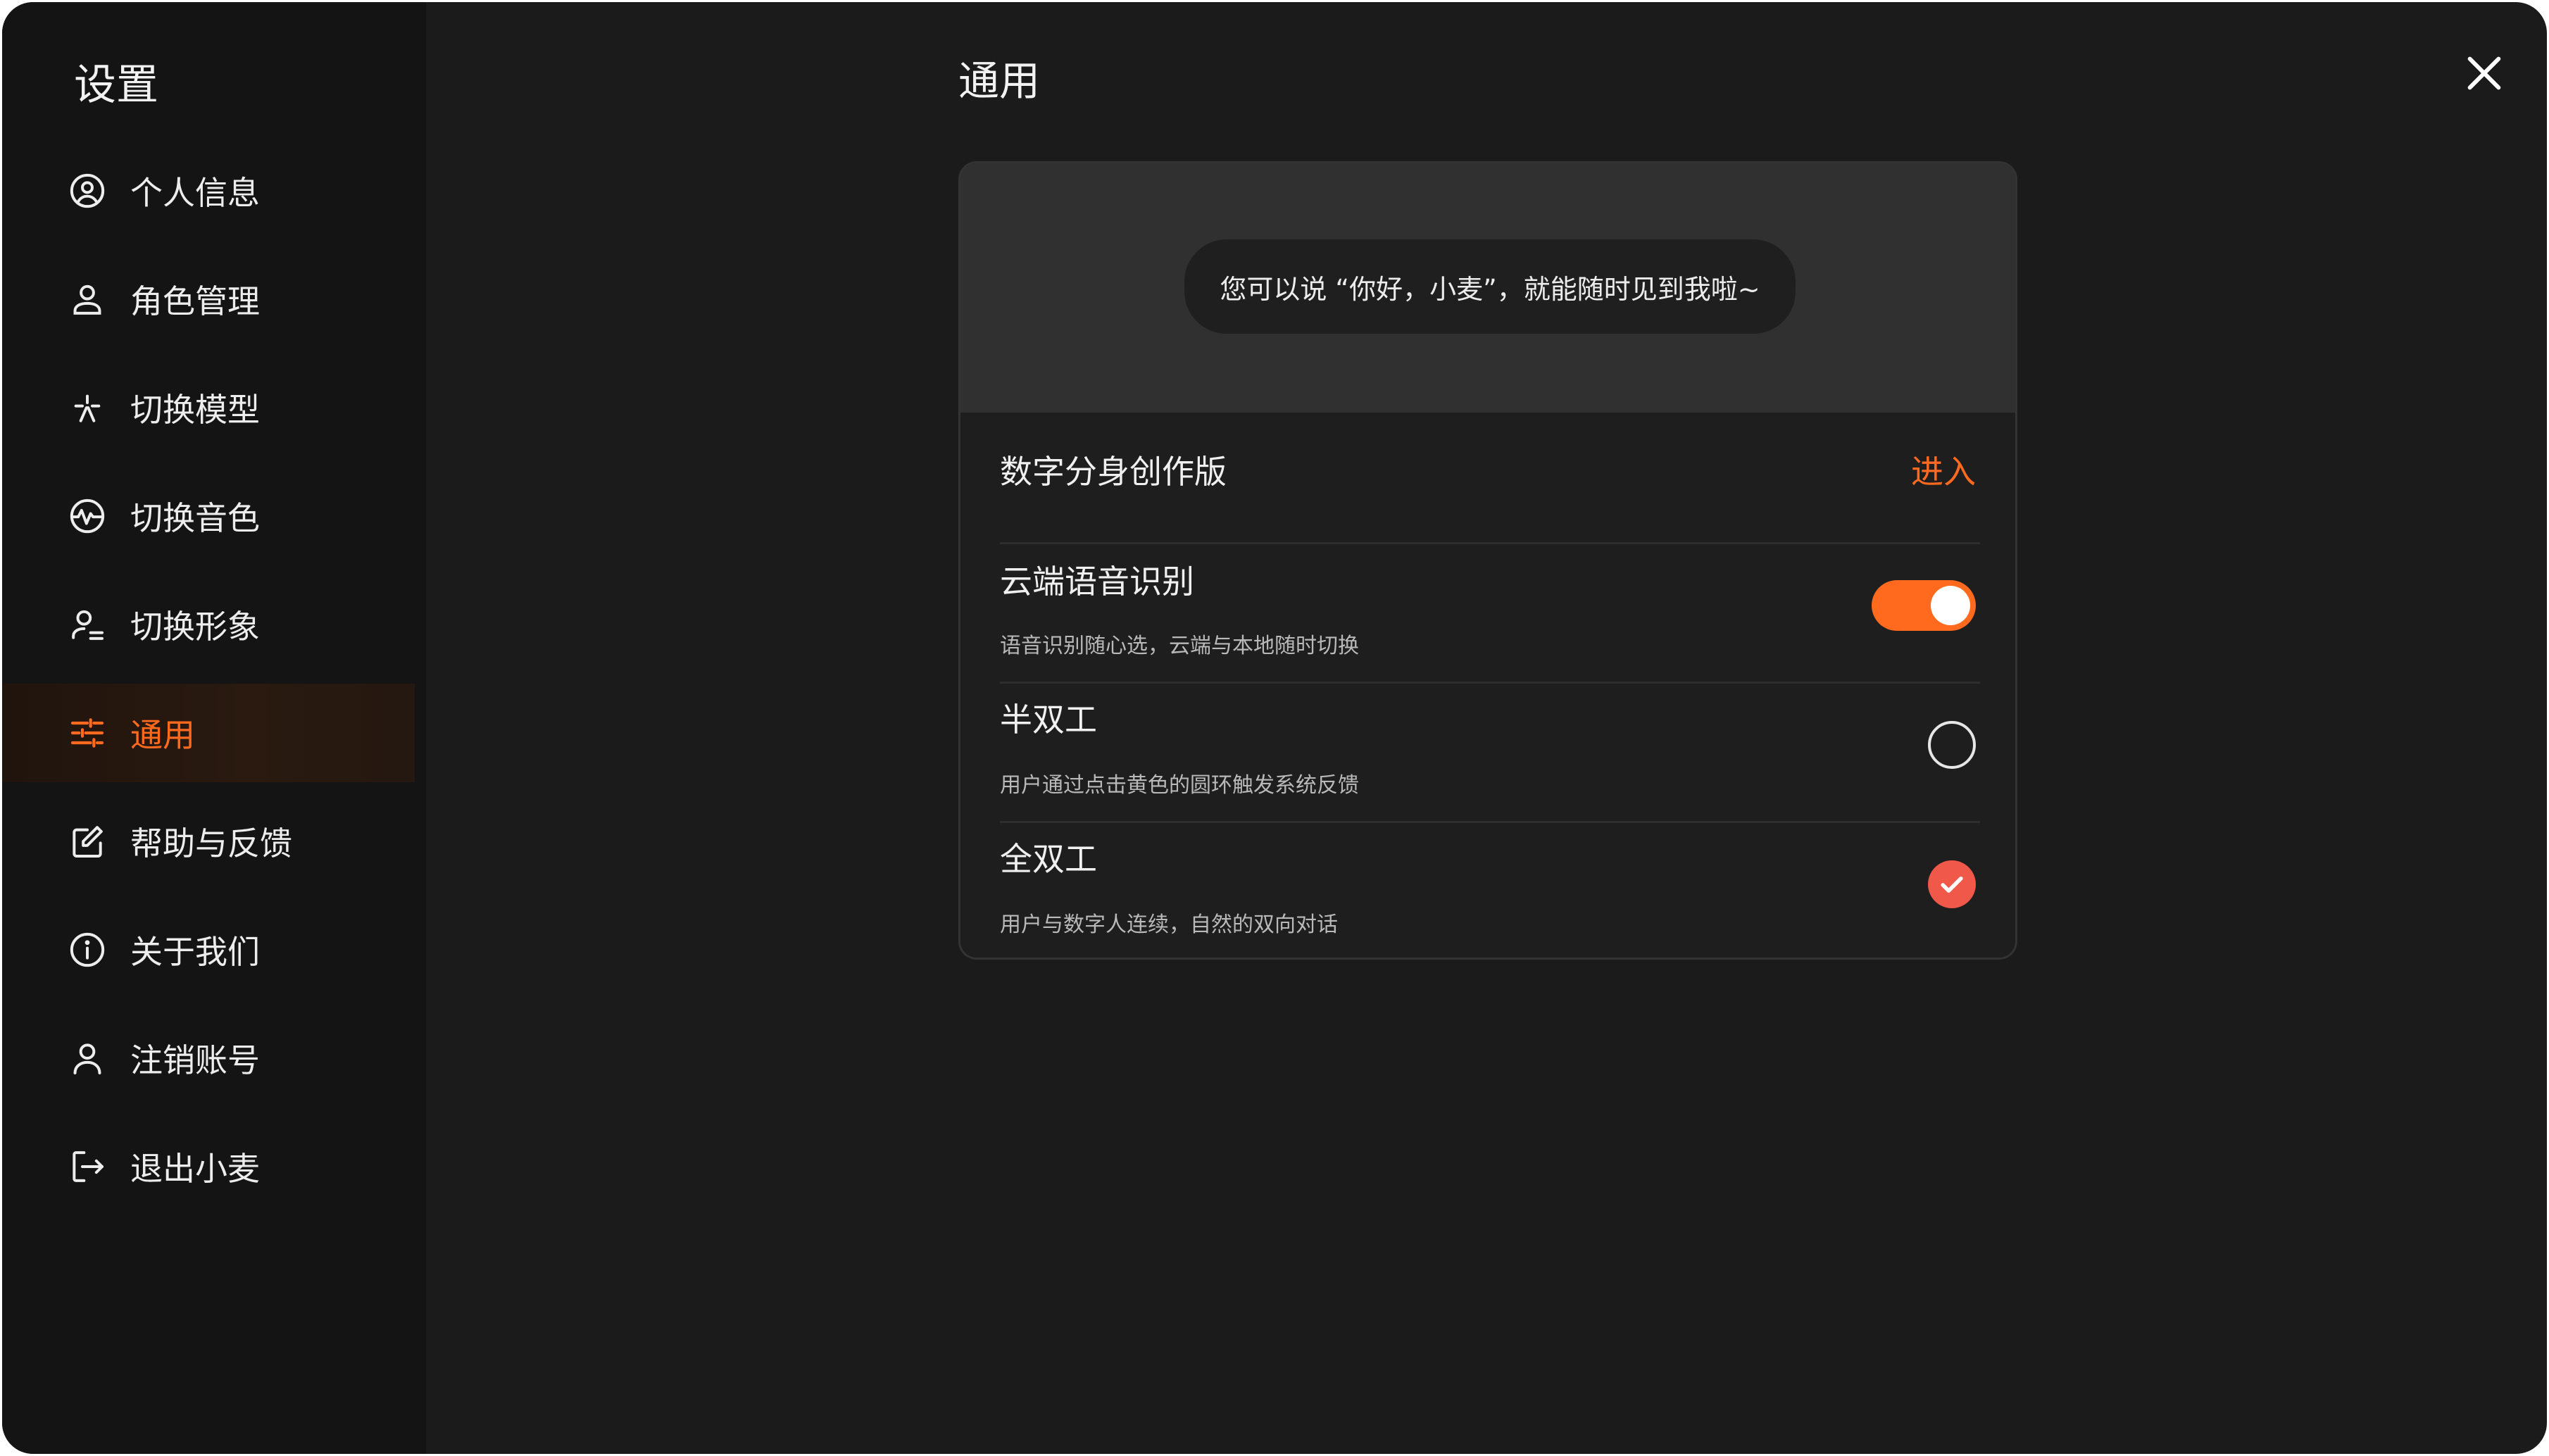  Describe the element at coordinates (1943, 469) in the screenshot. I see `enter-button: 进入` at that location.